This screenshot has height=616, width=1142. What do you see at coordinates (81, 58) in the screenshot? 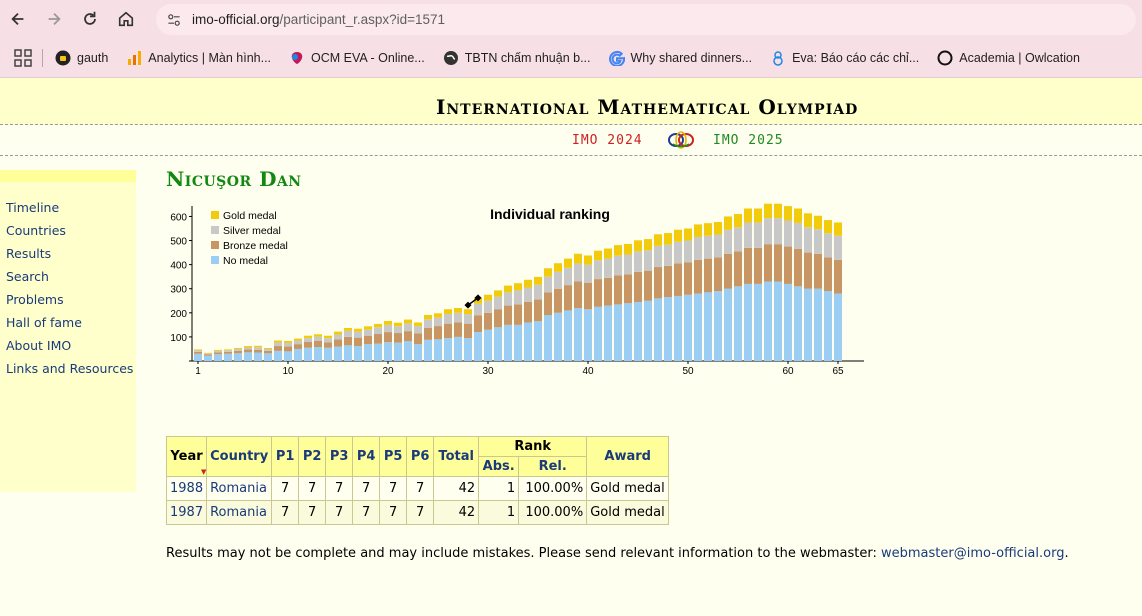
I see `bookmark-gauth: gauth` at bounding box center [81, 58].